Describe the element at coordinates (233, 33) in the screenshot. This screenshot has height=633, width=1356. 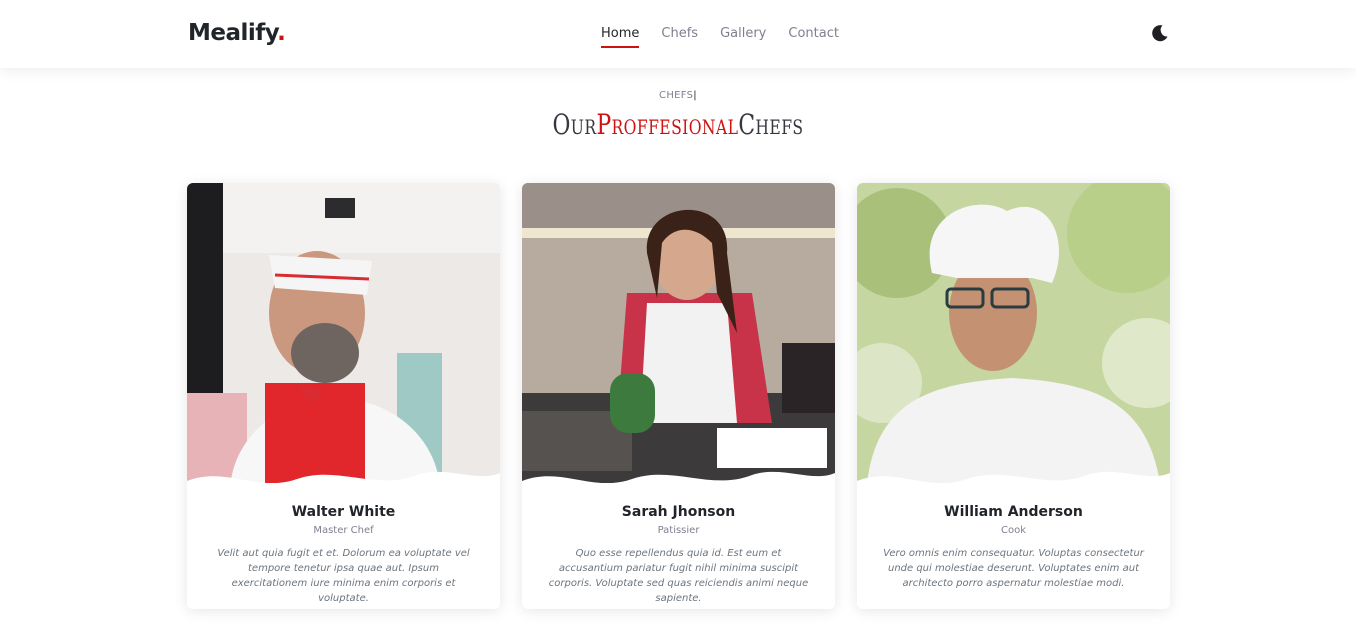
I see `logo-text: Mealify` at that location.